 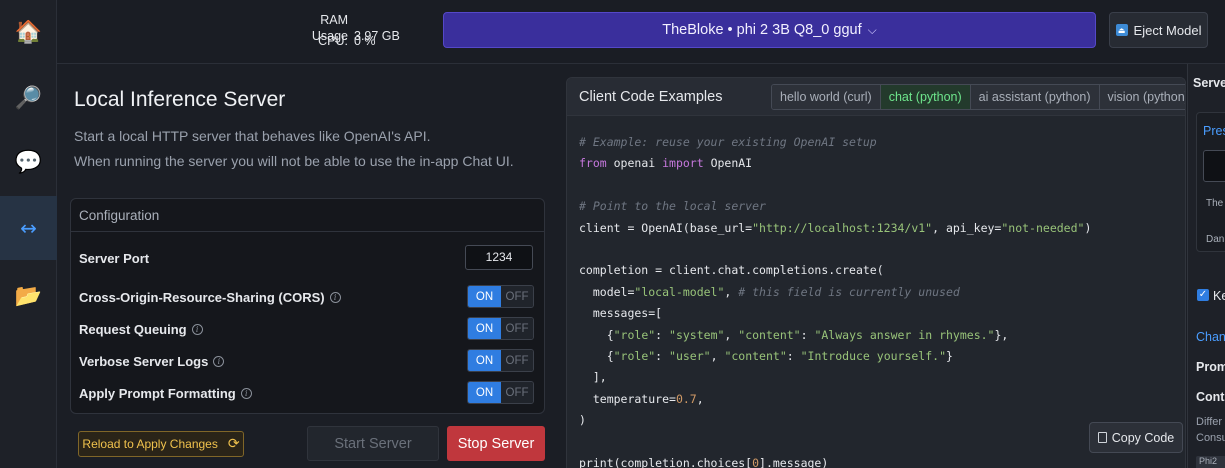 What do you see at coordinates (672, 206) in the screenshot?
I see `code-token: # Point to the local server` at bounding box center [672, 206].